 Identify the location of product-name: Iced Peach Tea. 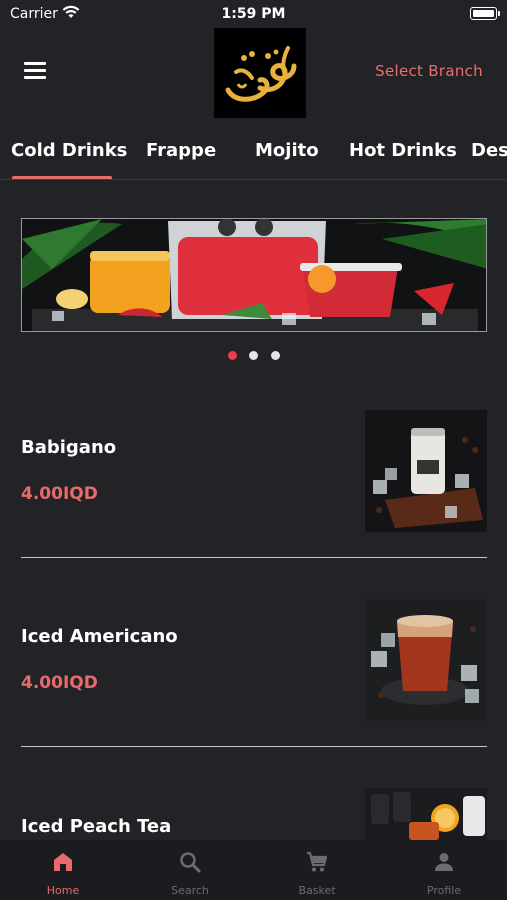
(96, 826).